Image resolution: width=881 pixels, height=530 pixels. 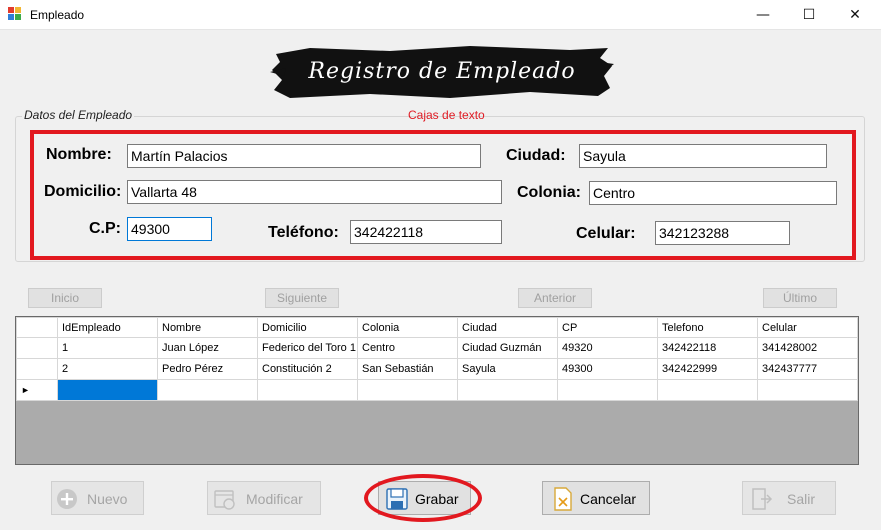 I want to click on table-cell: 341428002, so click(x=807, y=348).